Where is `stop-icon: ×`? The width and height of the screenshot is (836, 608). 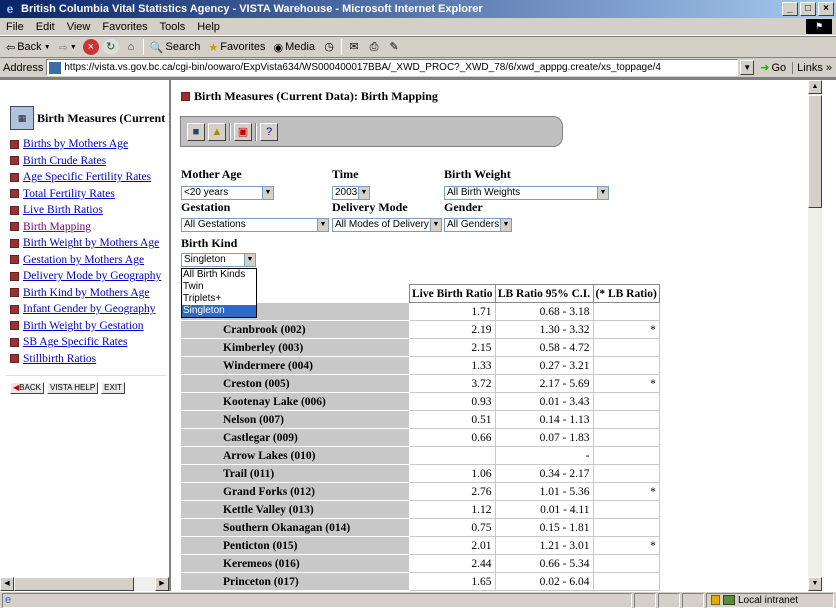 stop-icon: × is located at coordinates (90, 47).